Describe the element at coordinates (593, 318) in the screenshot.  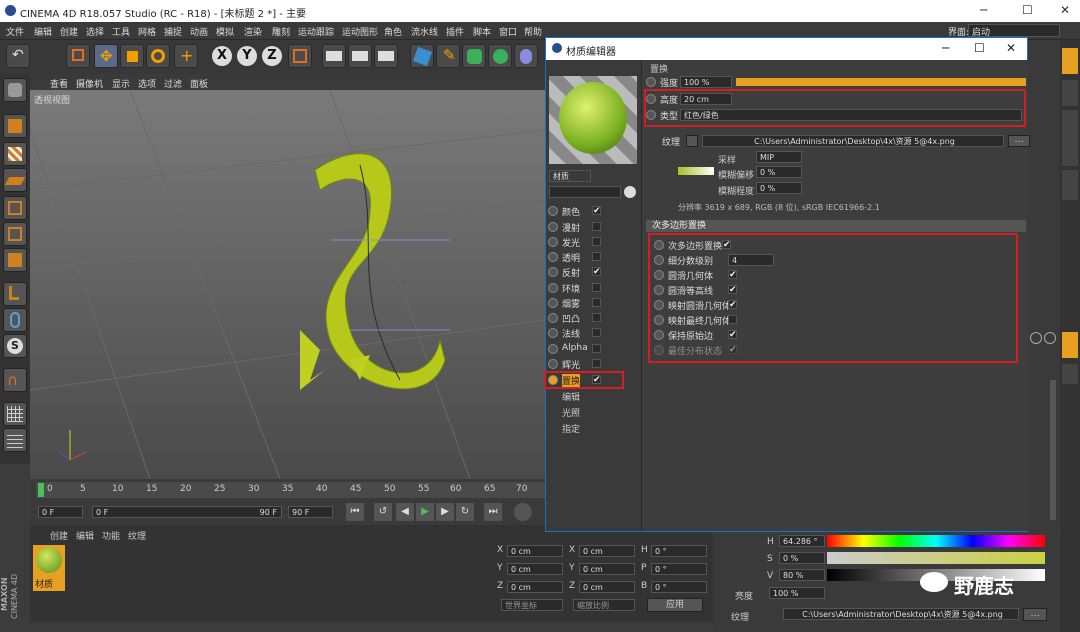
I see `channel-bump: 凹凸` at that location.